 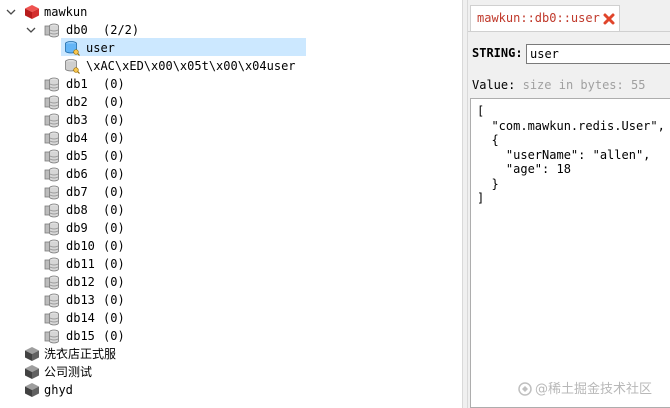 What do you see at coordinates (598, 54) in the screenshot?
I see `key-name-input` at bounding box center [598, 54].